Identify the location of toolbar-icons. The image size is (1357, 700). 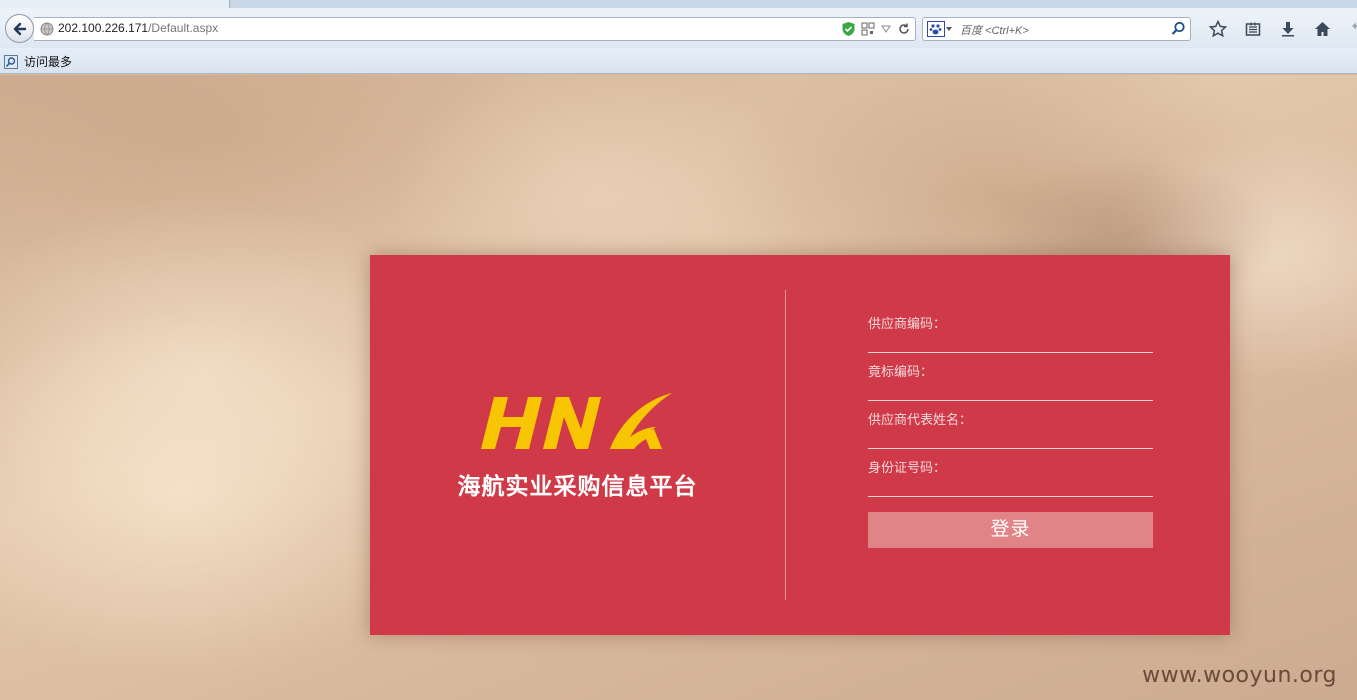
(1278, 29).